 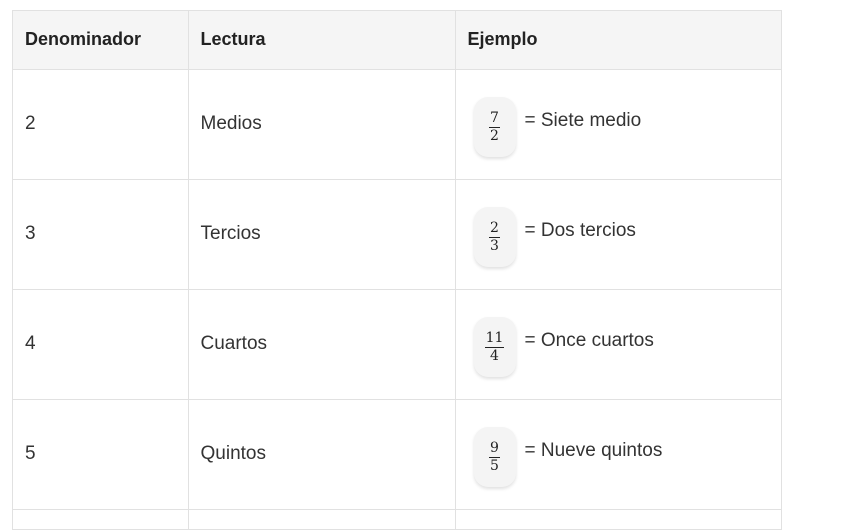 I want to click on example-reading: = Nueve quintos, so click(x=593, y=450).